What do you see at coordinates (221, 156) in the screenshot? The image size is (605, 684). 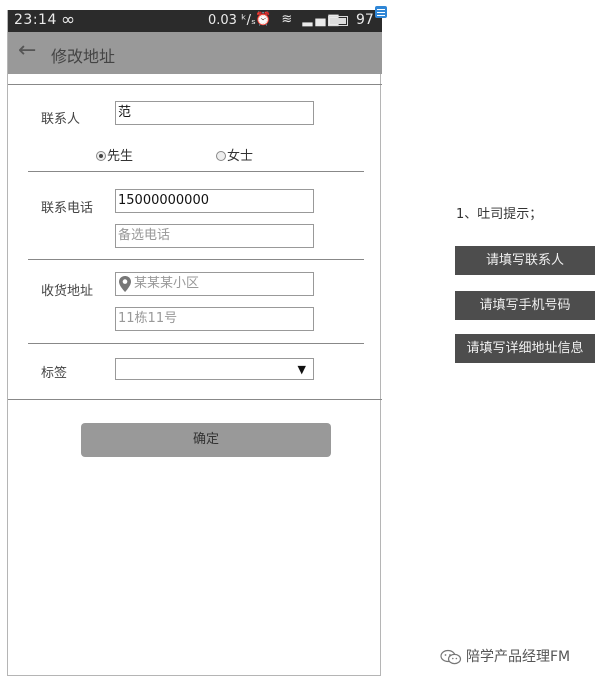 I see `radio-unchecked-icon` at bounding box center [221, 156].